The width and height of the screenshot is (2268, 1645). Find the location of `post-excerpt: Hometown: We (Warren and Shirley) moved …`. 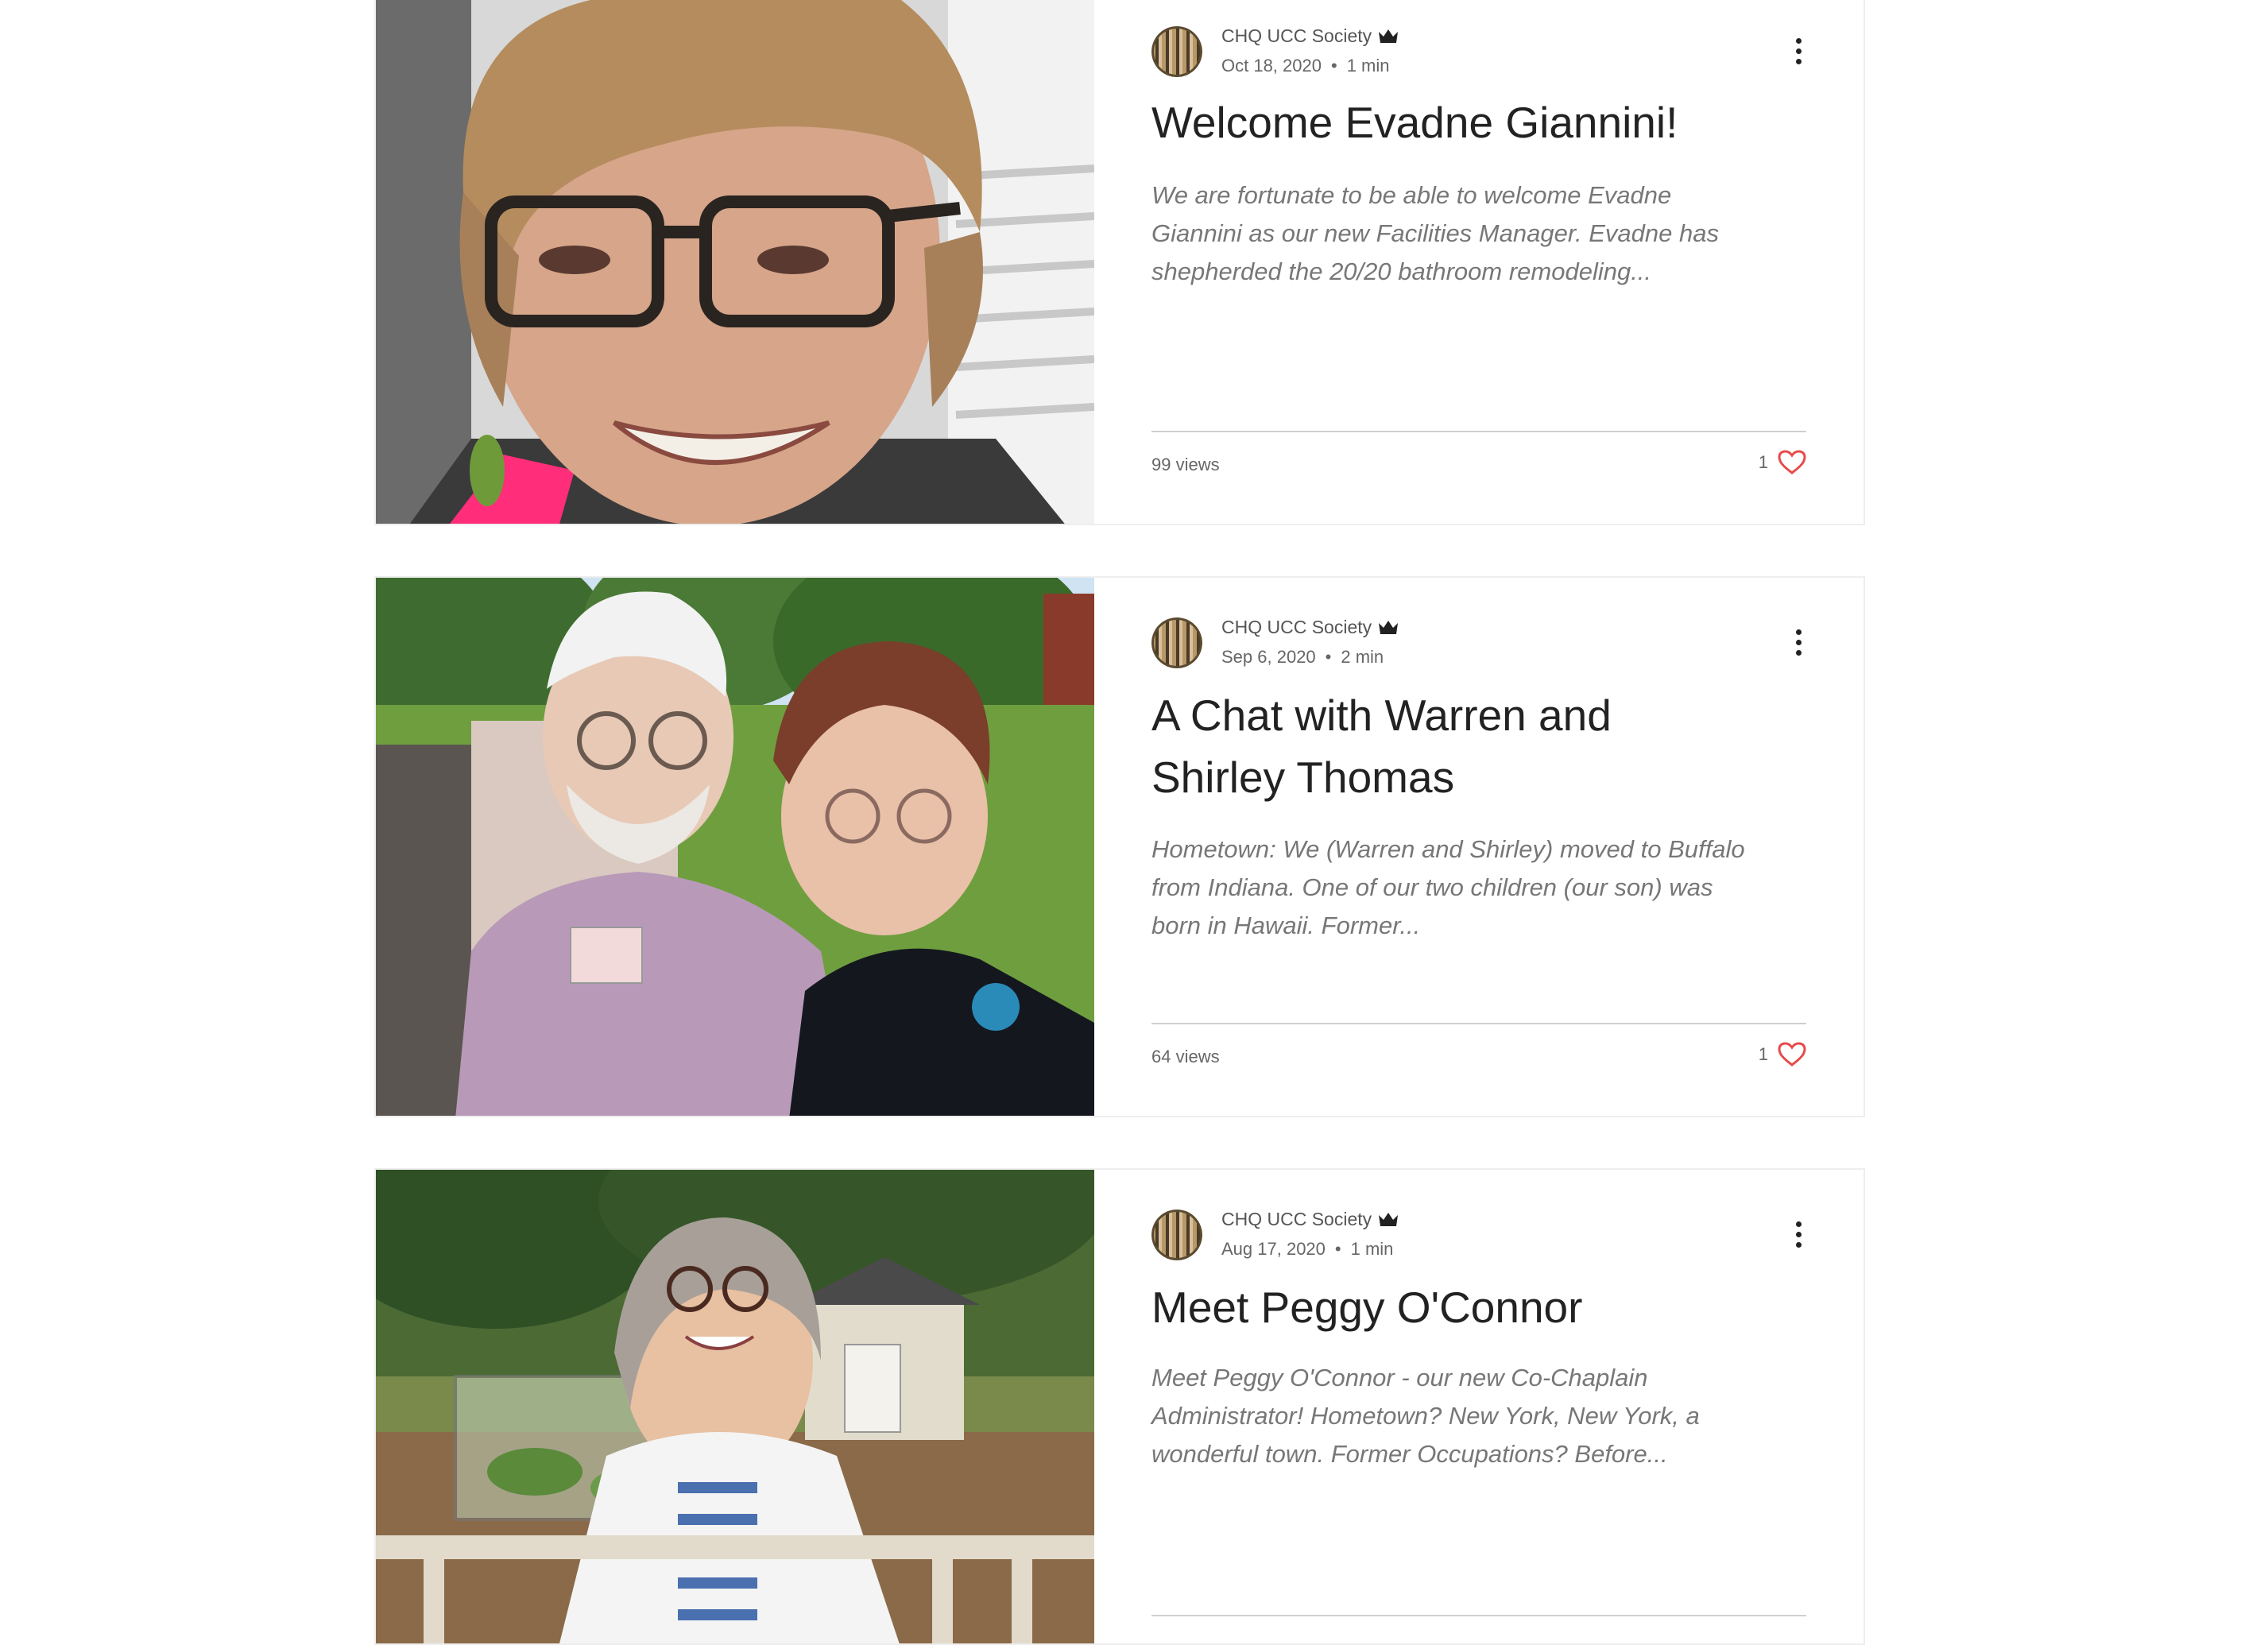

post-excerpt: Hometown: We (Warren and Shirley) moved … is located at coordinates (1459, 887).